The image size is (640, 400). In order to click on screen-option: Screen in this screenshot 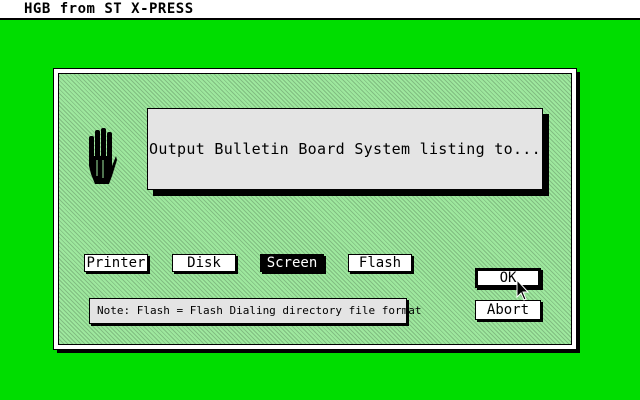, I will do `click(292, 263)`.